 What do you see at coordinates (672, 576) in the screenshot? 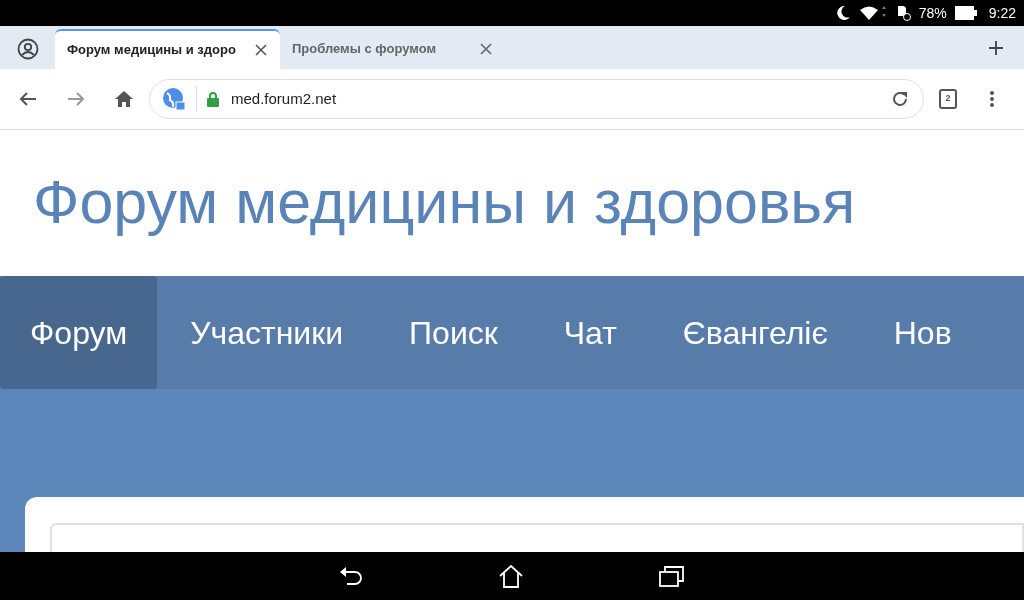
I see `recent-apps-icon` at bounding box center [672, 576].